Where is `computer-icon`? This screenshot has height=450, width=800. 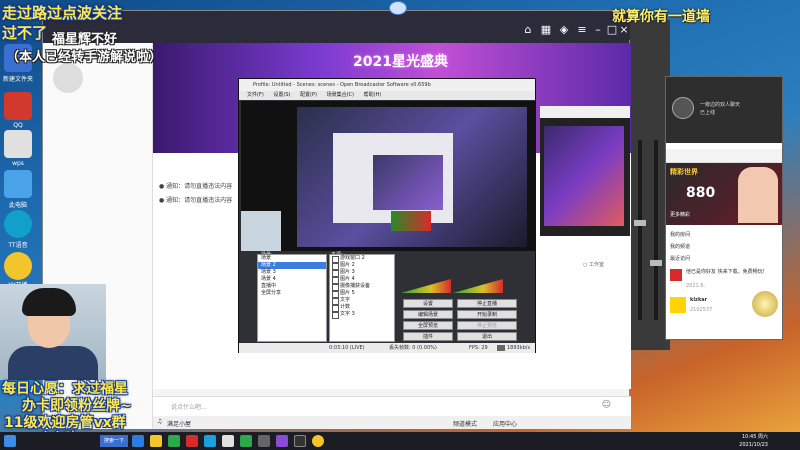 computer-icon is located at coordinates (18, 184).